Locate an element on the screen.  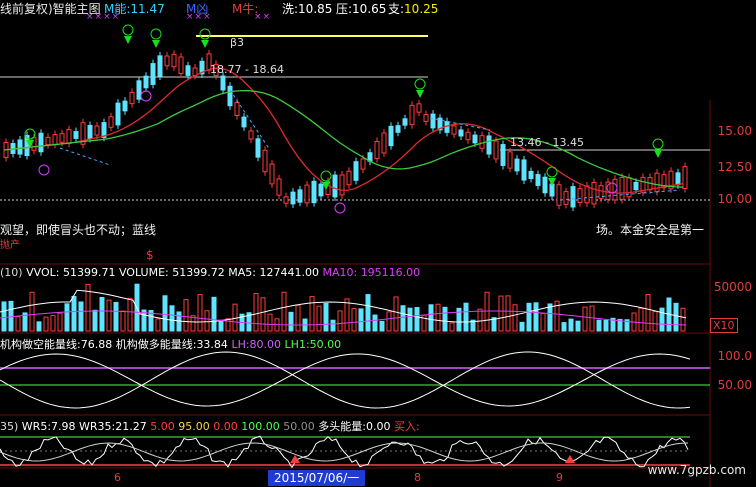
watermark: www.7gpzb.com is located at coordinates (696, 470).